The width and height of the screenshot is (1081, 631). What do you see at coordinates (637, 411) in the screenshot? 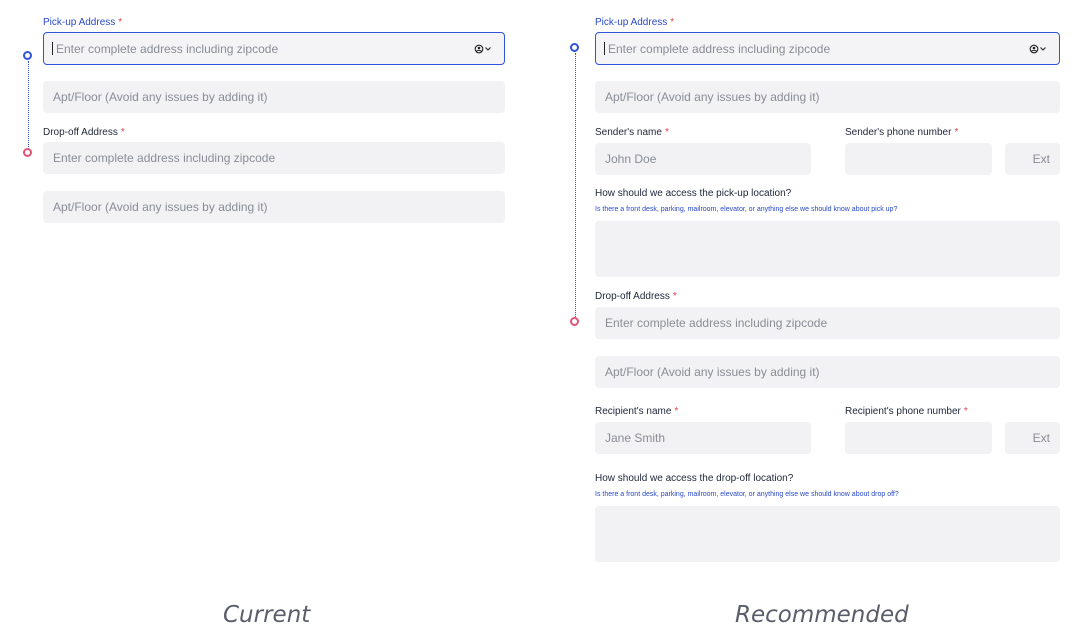
I see `recipient-name-label: Recipient's name *` at bounding box center [637, 411].